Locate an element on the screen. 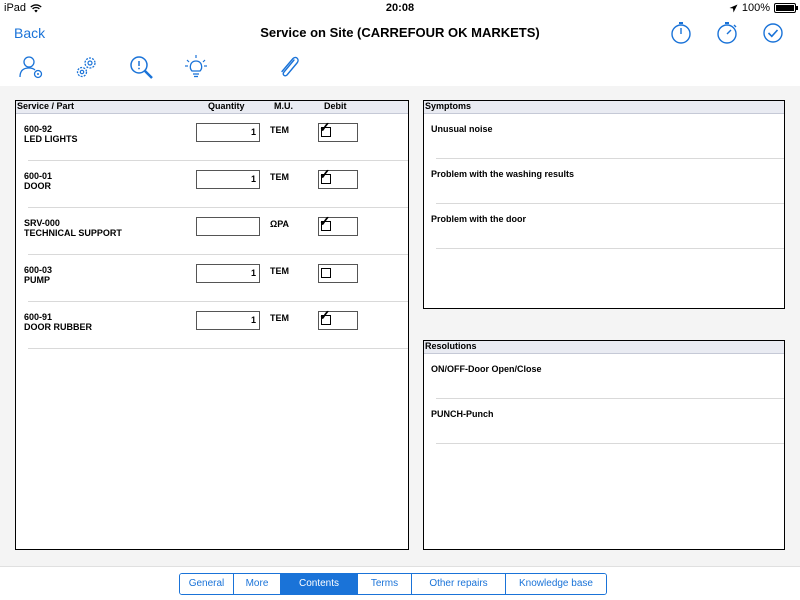  symptom-item: Problem with the door is located at coordinates (604, 226).